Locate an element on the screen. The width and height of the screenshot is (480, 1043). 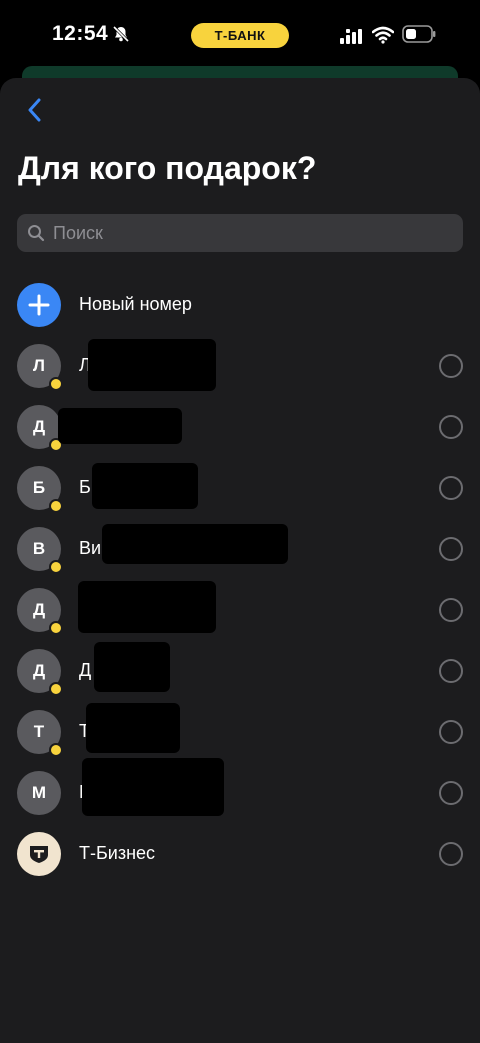
business-avatar is located at coordinates (39, 854).